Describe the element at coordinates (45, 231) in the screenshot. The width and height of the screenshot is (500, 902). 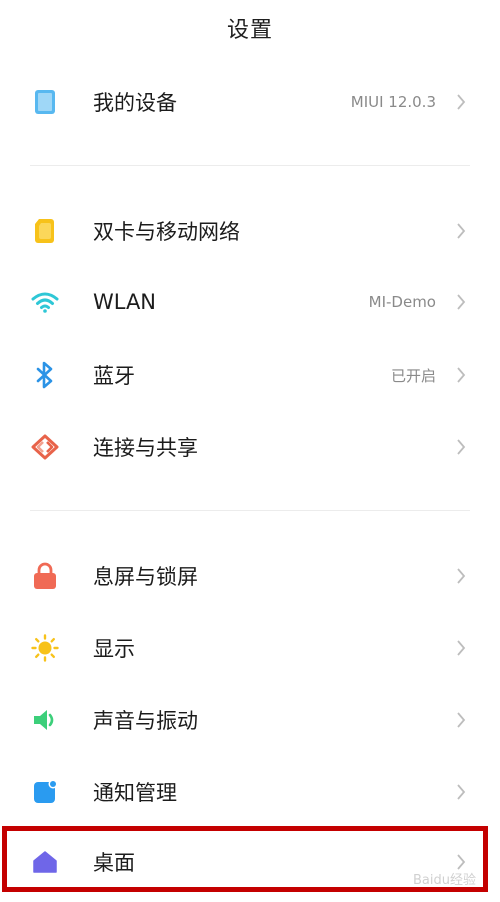
I see `sim-card-icon` at that location.